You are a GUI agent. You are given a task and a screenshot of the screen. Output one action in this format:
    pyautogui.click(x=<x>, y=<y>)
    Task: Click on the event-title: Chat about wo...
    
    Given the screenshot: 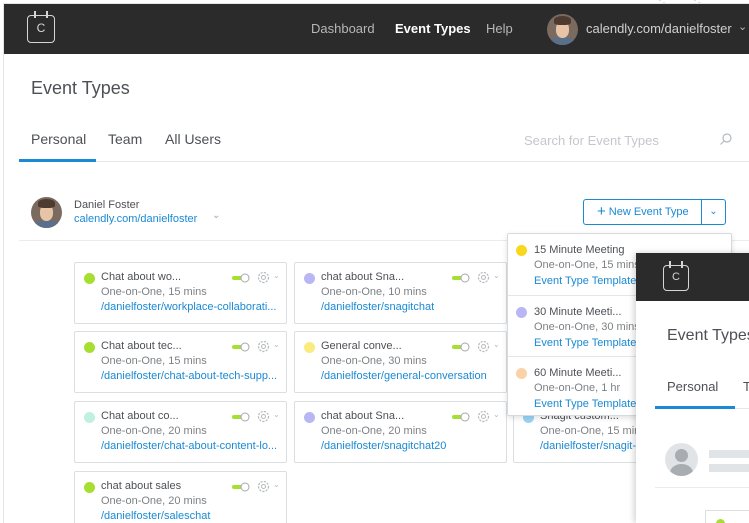 What is the action you would take?
    pyautogui.click(x=141, y=277)
    